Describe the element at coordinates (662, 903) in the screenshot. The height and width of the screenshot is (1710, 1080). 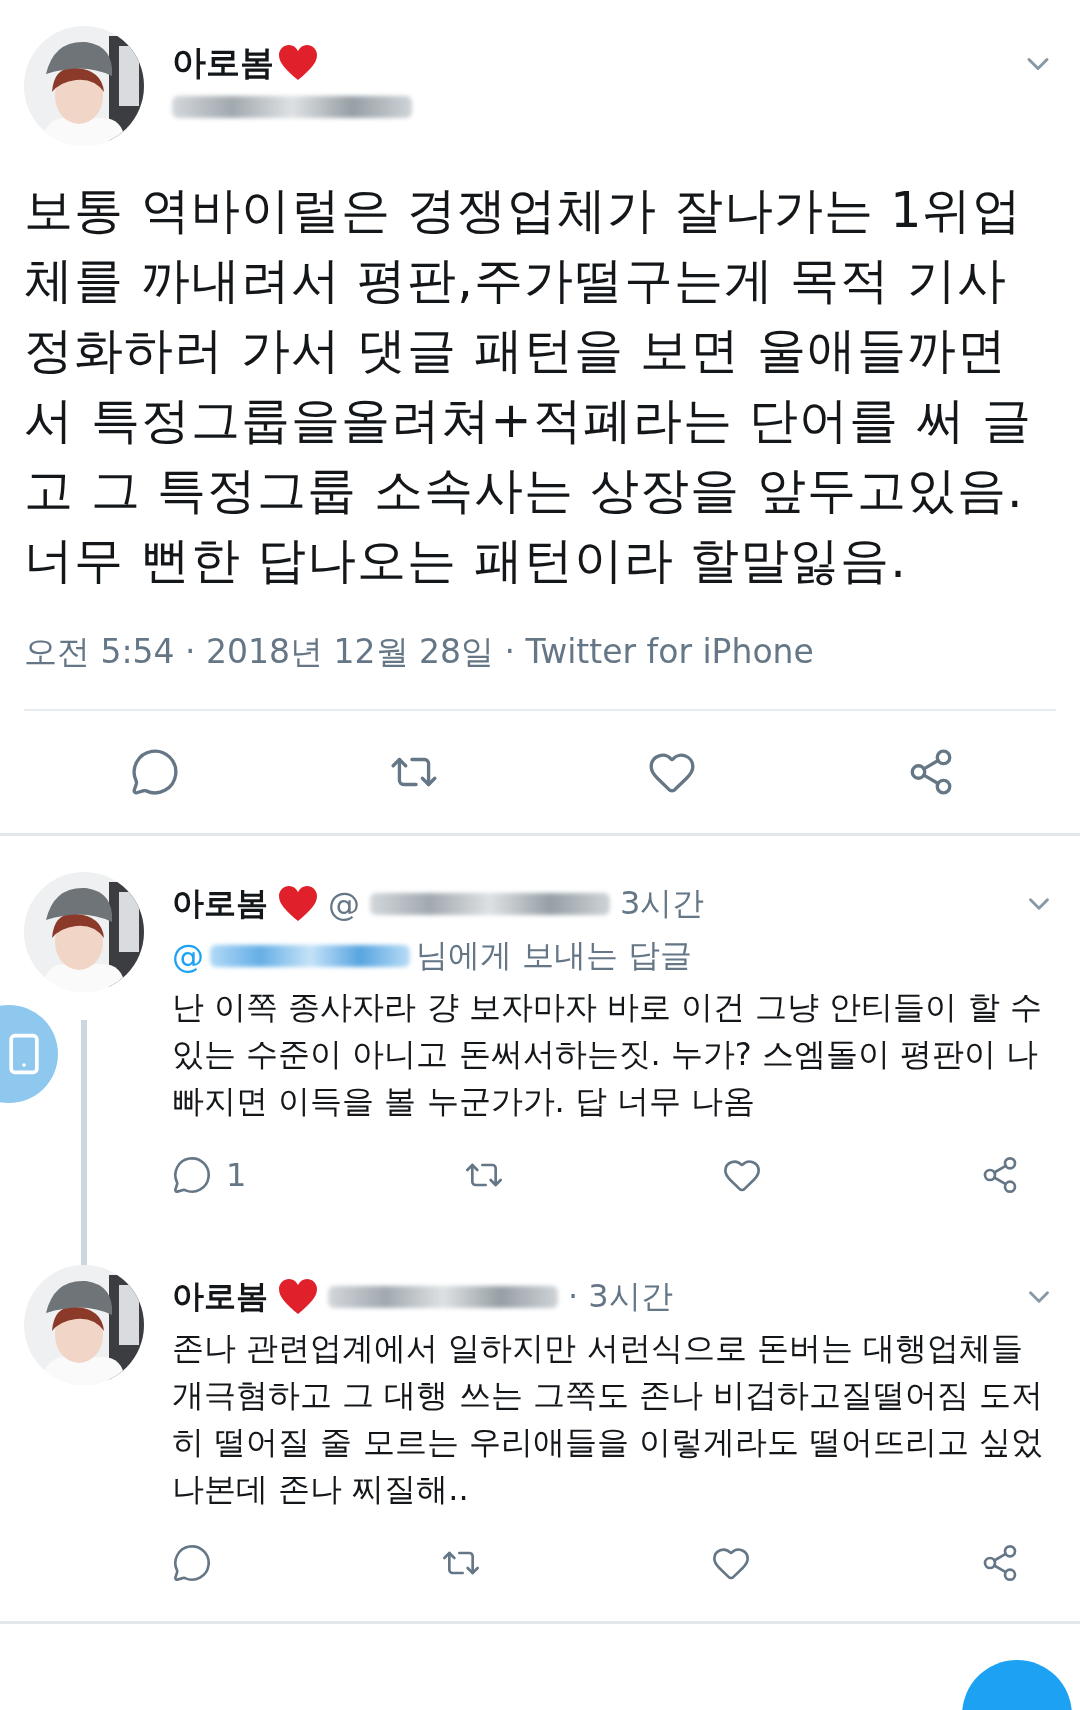
I see `post-time: 3시간` at that location.